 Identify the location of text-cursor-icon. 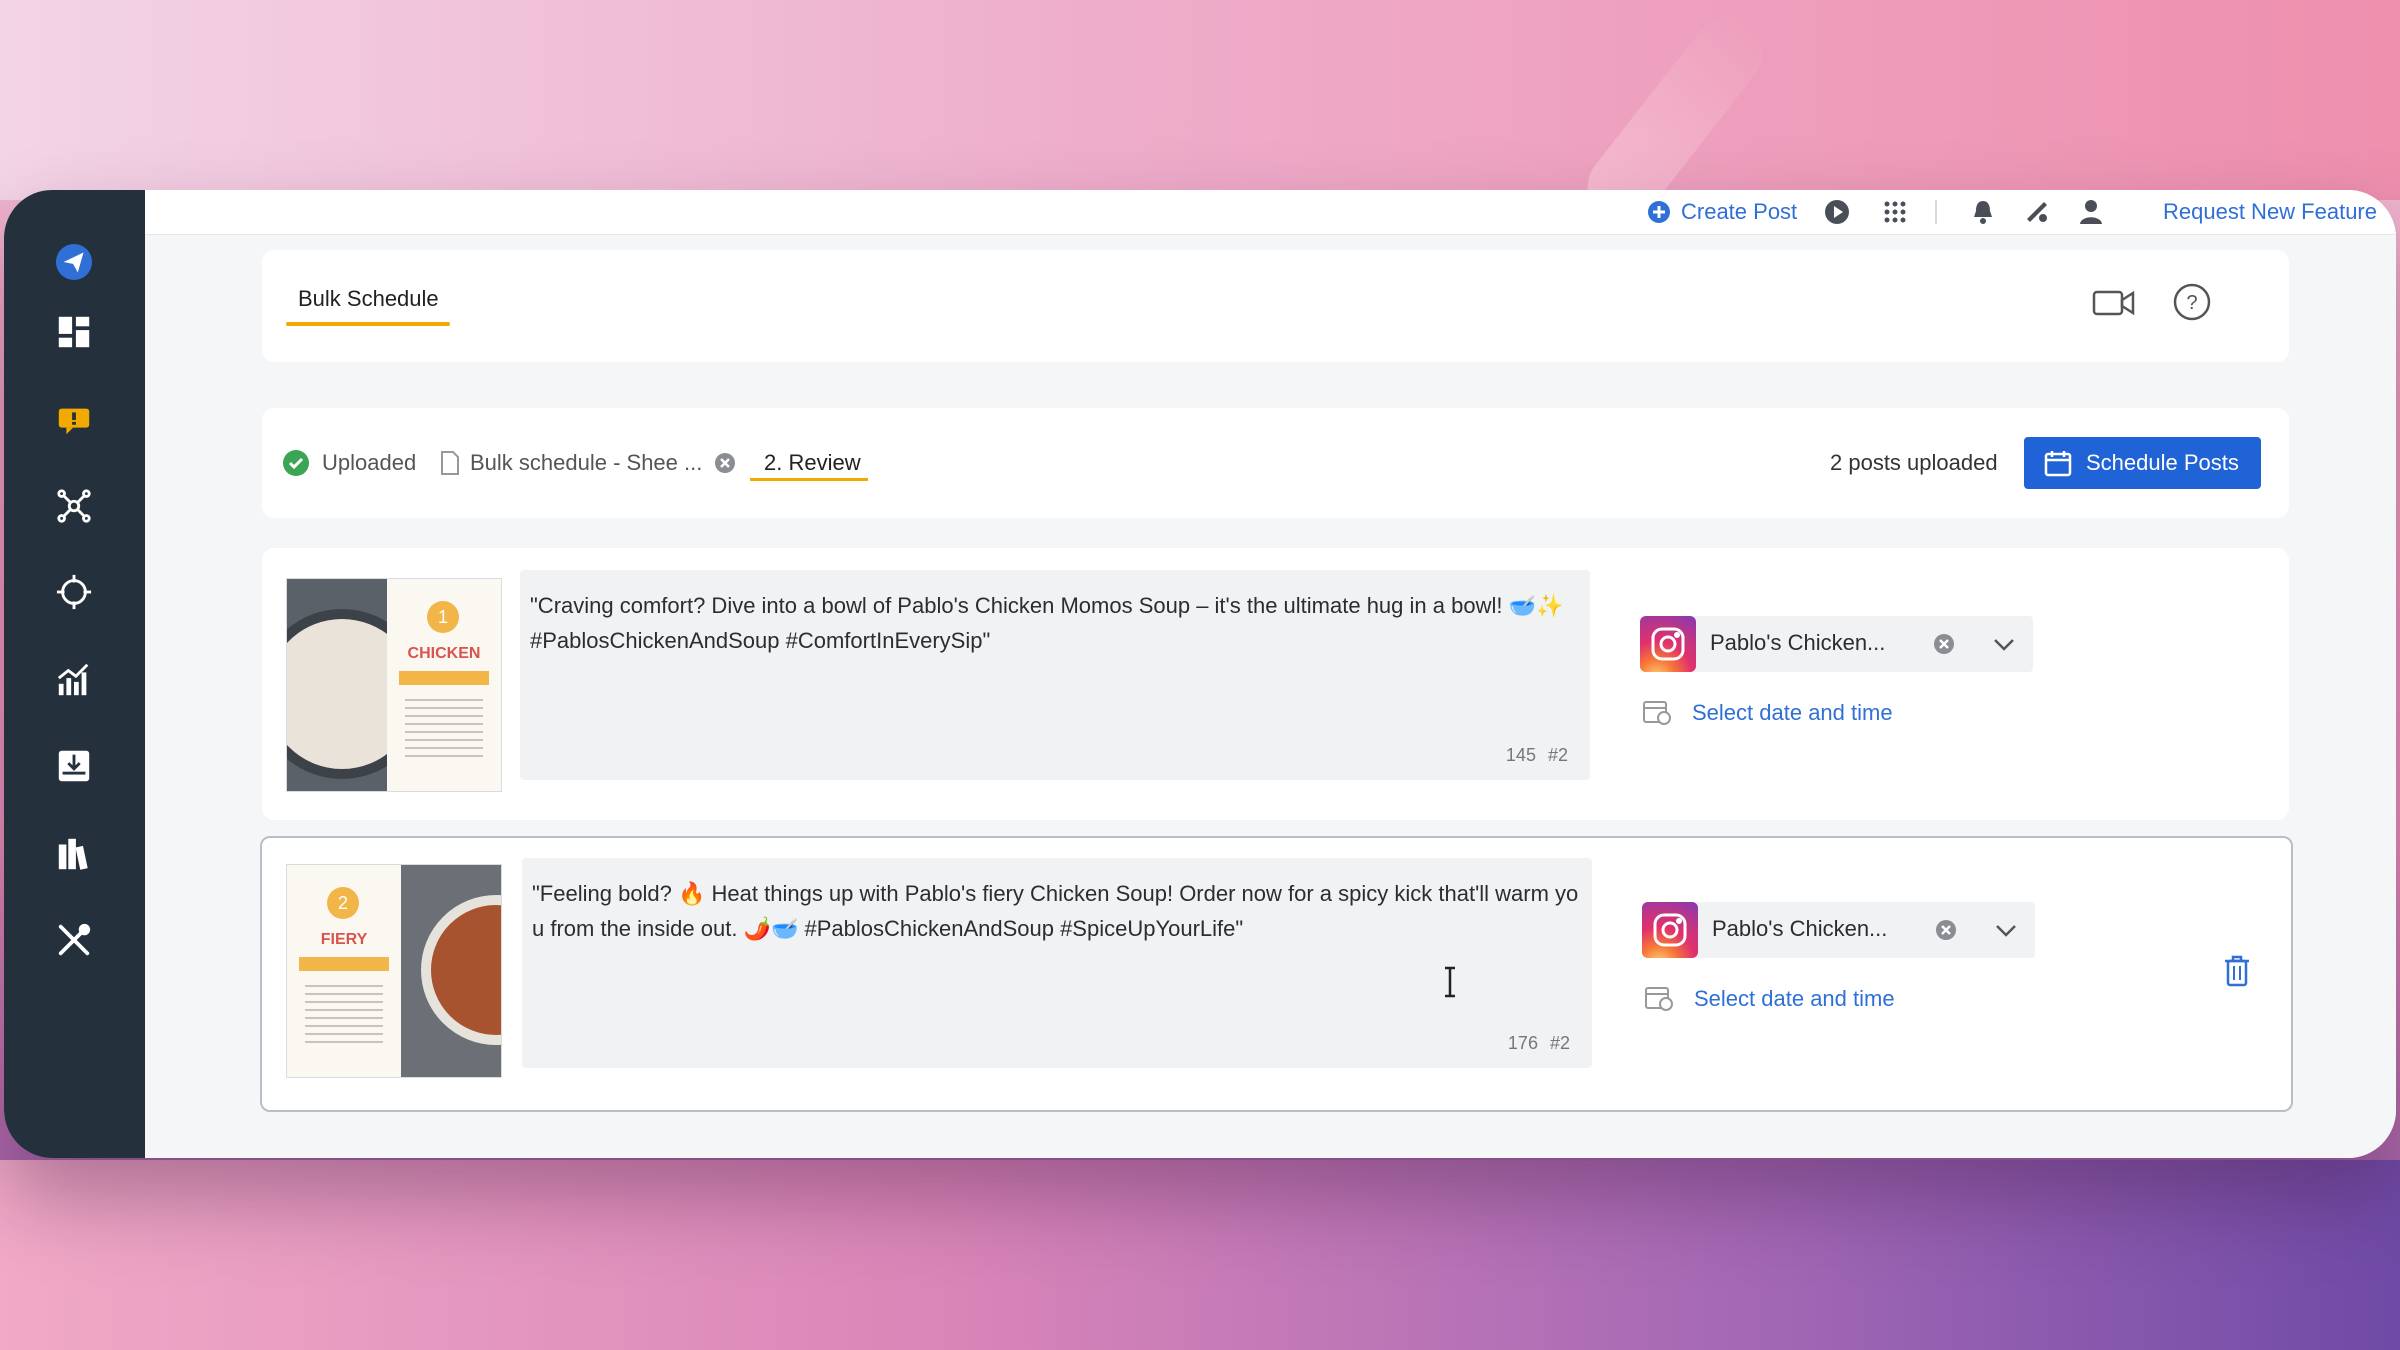
(1450, 982).